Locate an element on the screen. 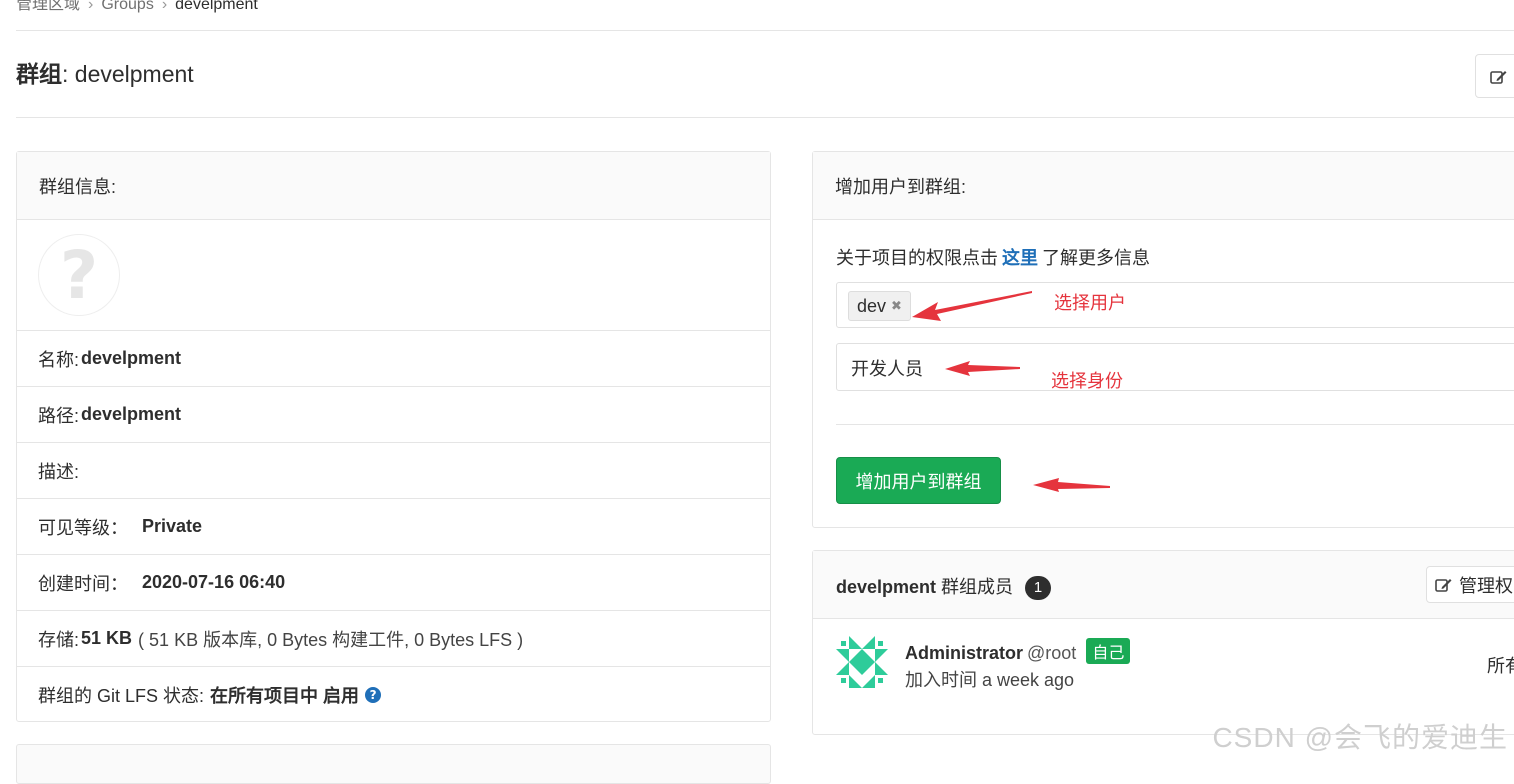  annotation-arrow-role is located at coordinates (982, 368).